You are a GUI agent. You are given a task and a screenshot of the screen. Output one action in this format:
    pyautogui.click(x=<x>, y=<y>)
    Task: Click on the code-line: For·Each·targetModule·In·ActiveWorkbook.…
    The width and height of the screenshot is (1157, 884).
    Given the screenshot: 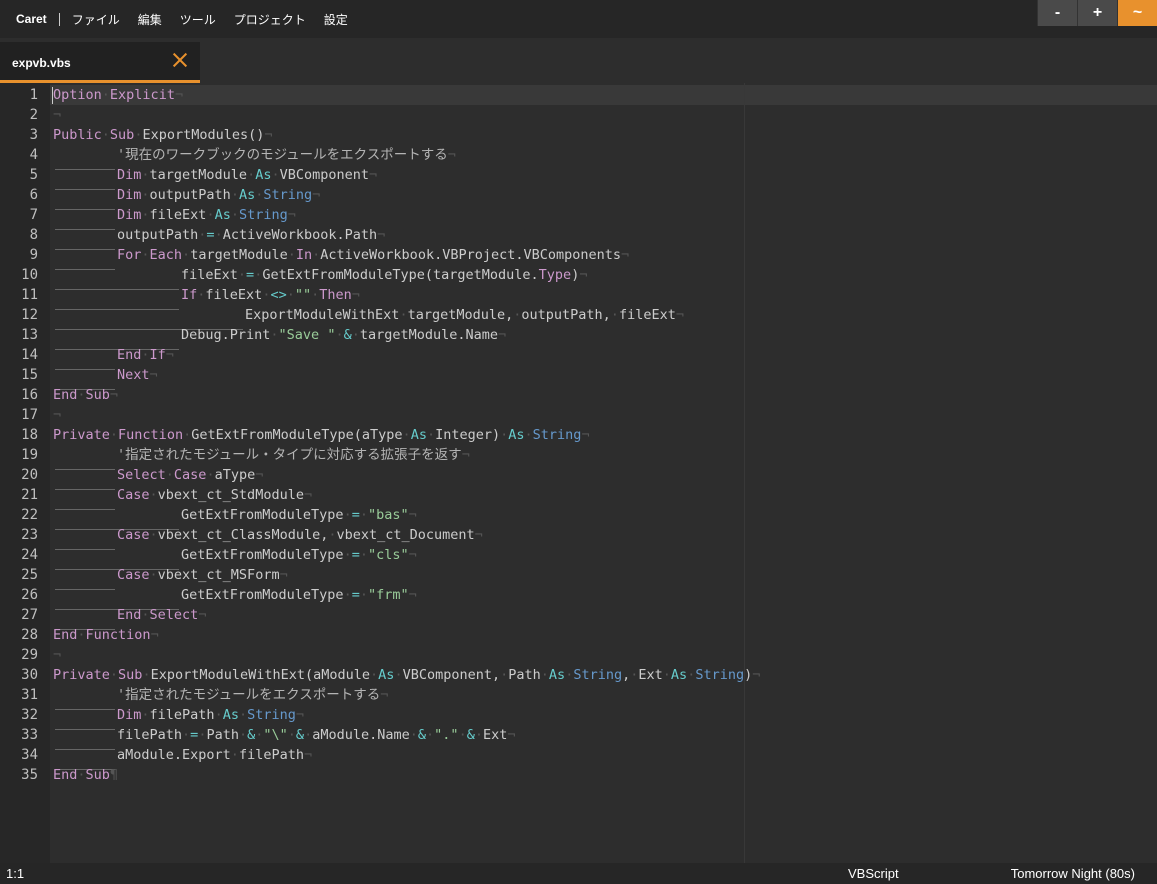 What is the action you would take?
    pyautogui.click(x=341, y=257)
    